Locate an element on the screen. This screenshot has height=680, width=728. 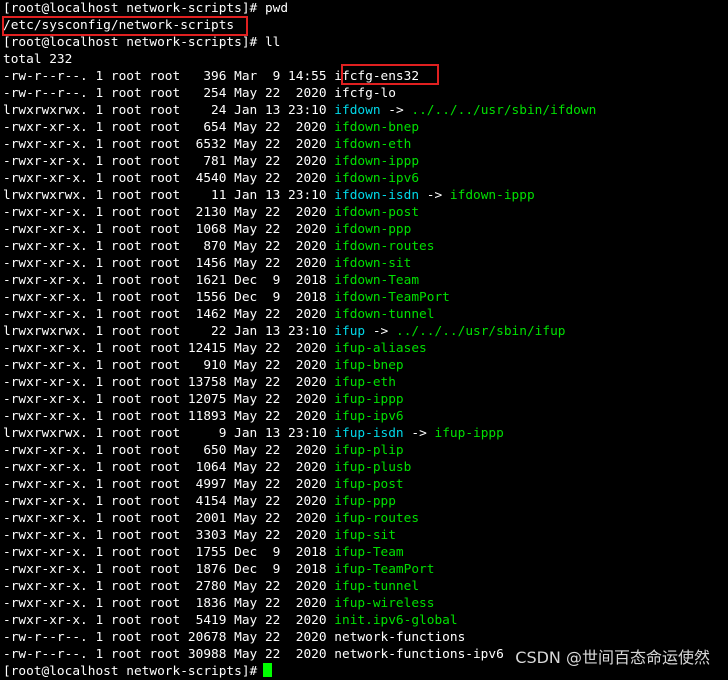
file-metadata: -rwxr-xr-x. 1 root root 910 May 22 2020 is located at coordinates (169, 365).